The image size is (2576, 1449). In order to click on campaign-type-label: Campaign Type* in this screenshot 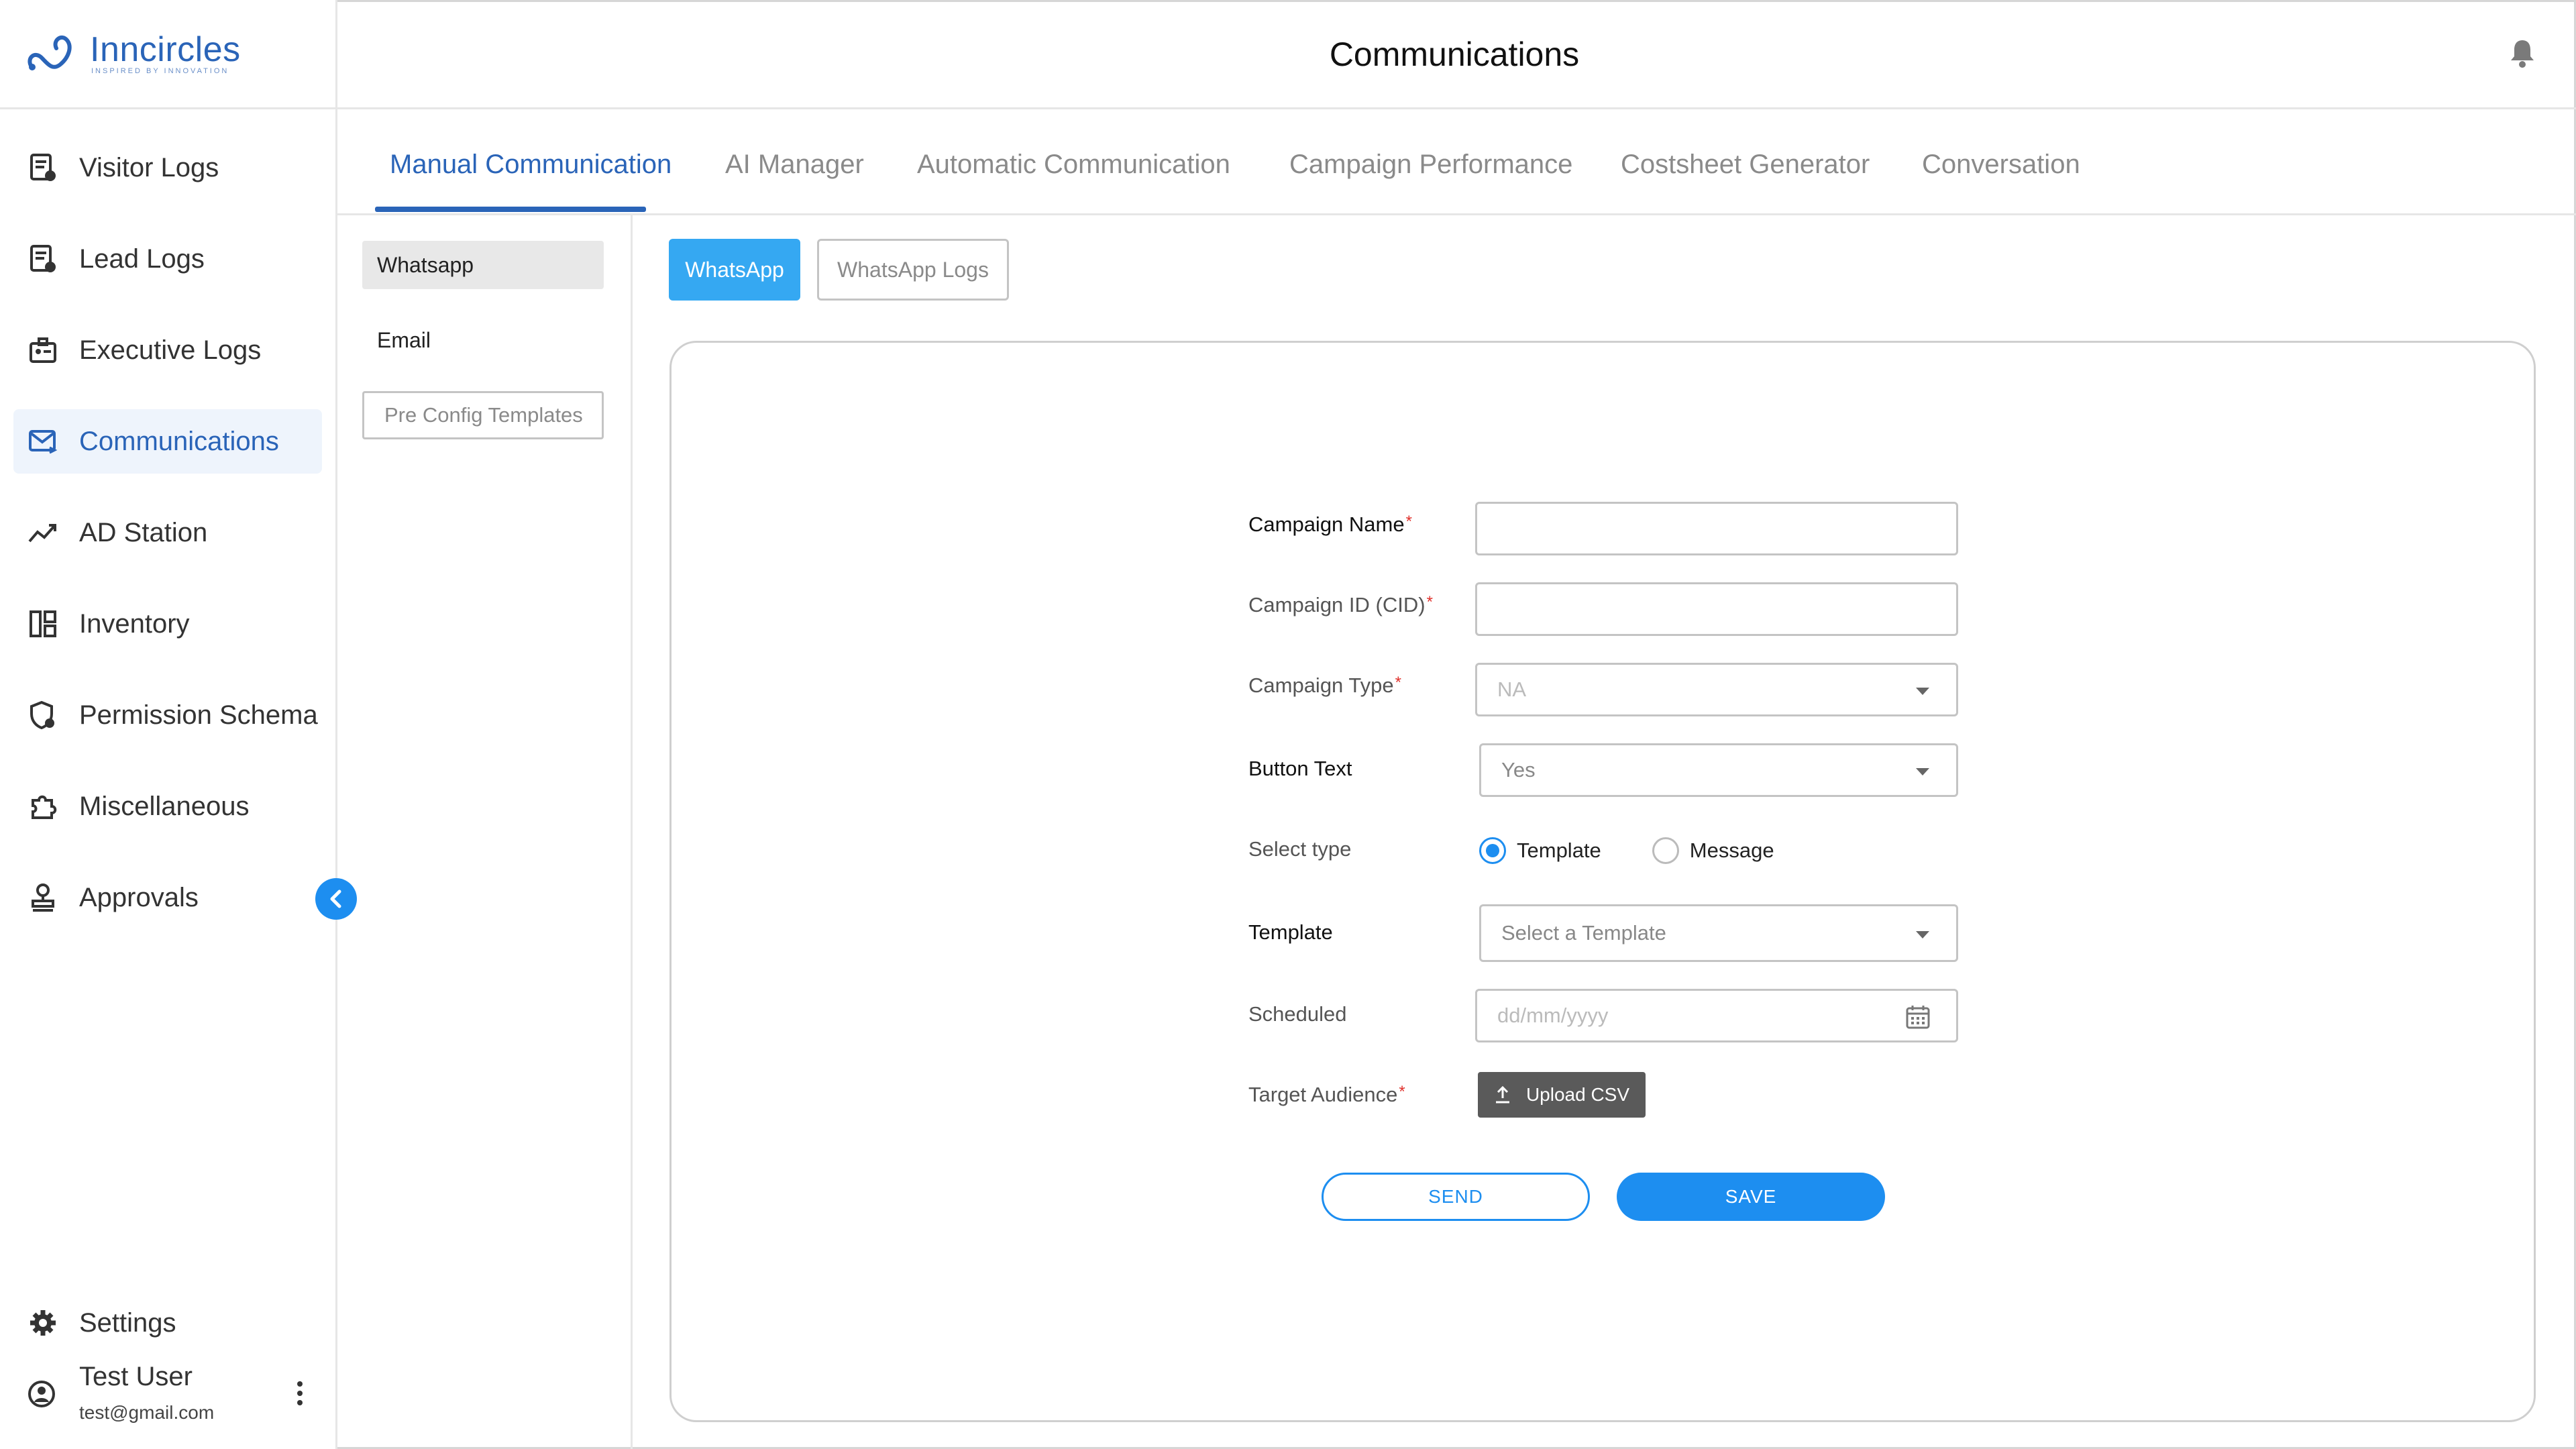, I will do `click(1324, 685)`.